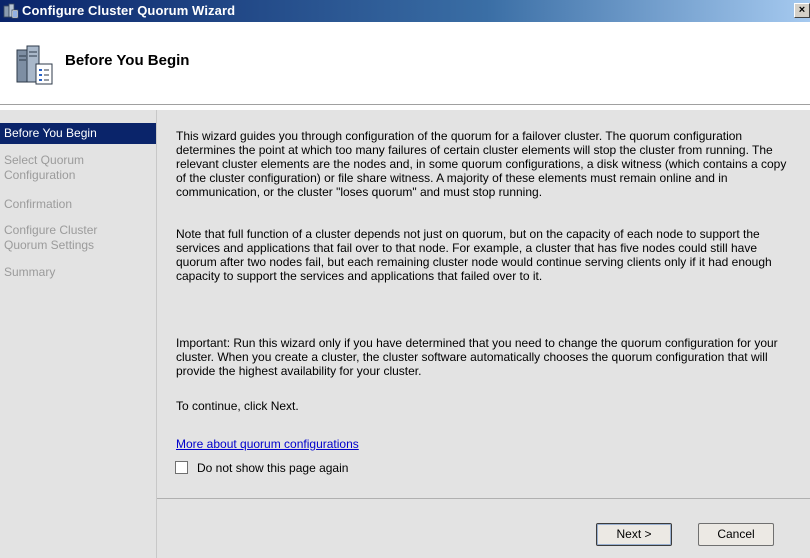 The image size is (810, 558). I want to click on quorum-configurations-link: More about quorum configurations, so click(267, 444).